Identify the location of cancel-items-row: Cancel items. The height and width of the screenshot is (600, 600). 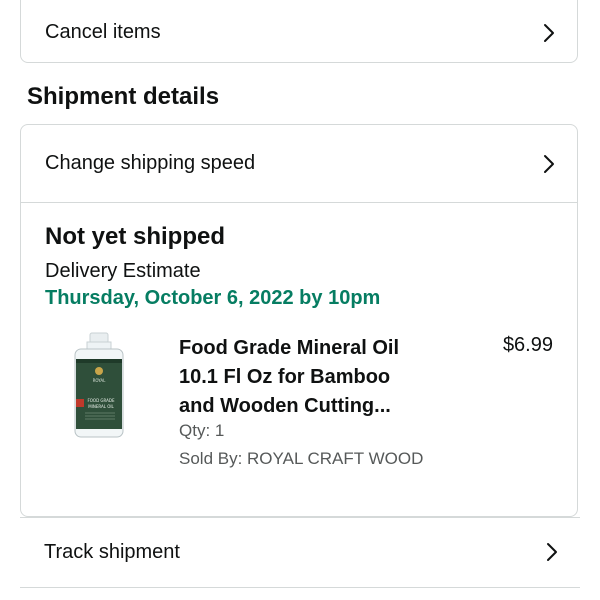
(299, 32).